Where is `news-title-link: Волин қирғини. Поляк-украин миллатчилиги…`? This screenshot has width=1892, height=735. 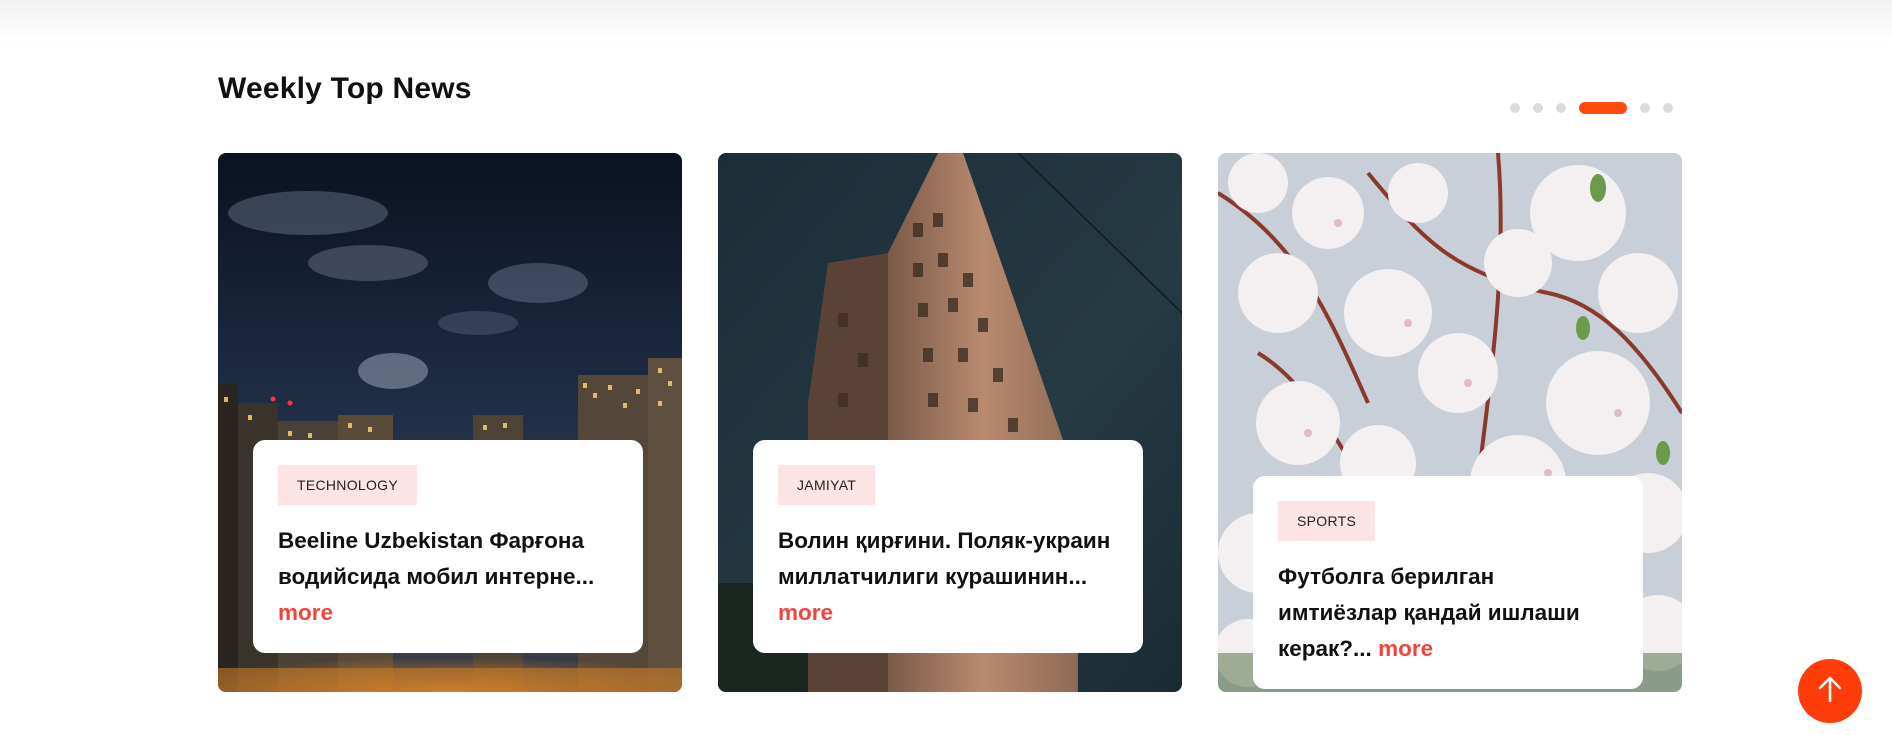 news-title-link: Волин қирғини. Поляк-украин миллатчилиги… is located at coordinates (944, 558).